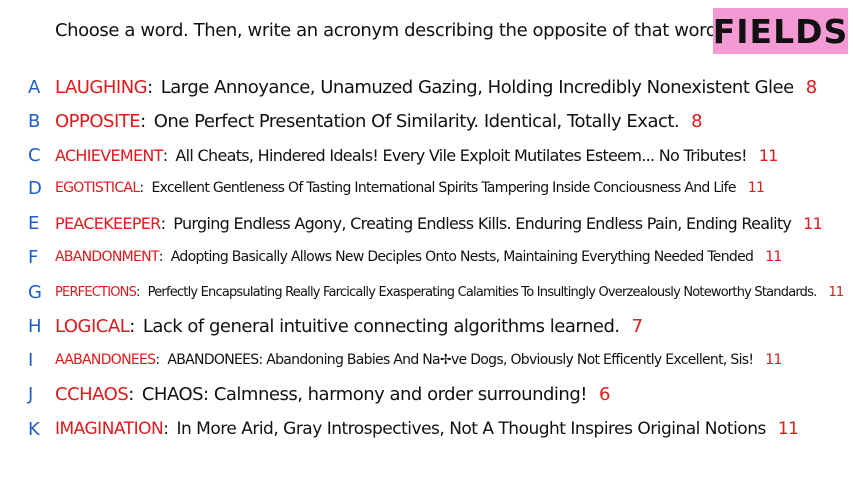 The image size is (853, 480). I want to click on row-letter: K, so click(34, 429).